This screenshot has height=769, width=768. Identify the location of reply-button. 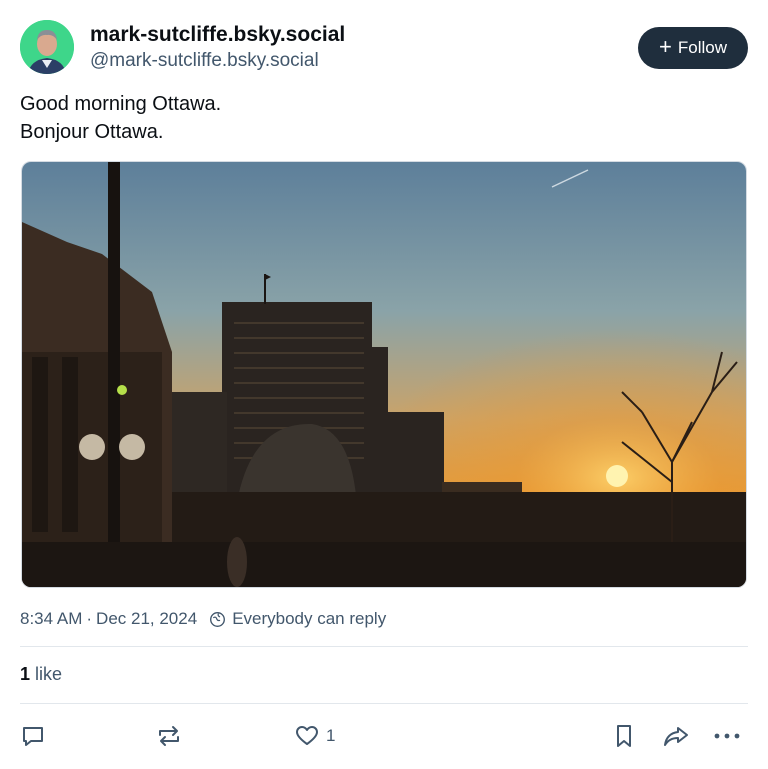
(33, 736).